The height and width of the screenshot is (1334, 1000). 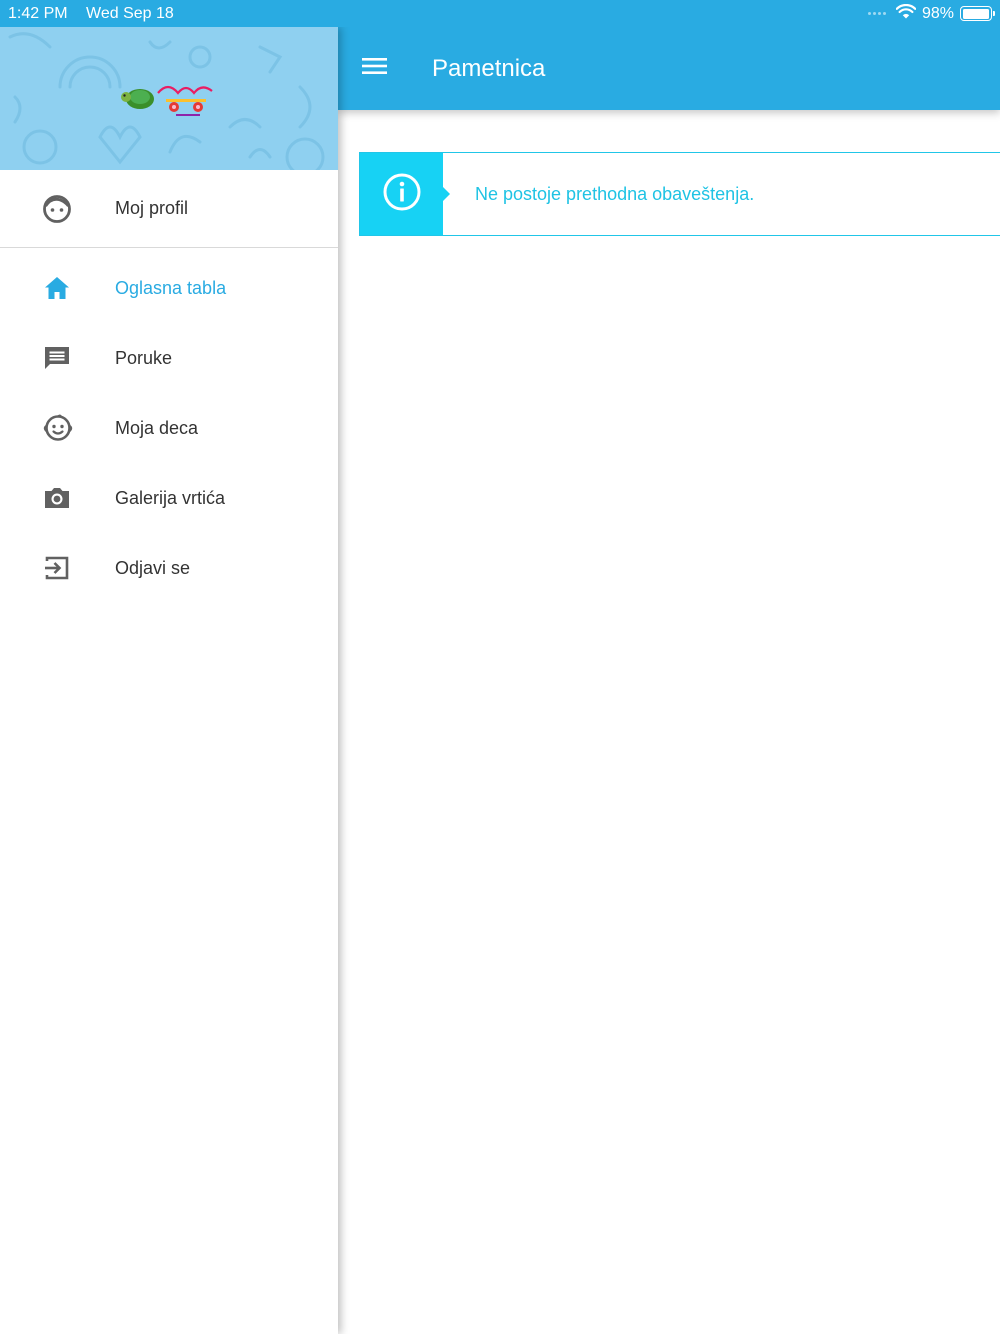 I want to click on drawer-item-oglasna-tabla: Oglasna tabla, so click(x=169, y=288).